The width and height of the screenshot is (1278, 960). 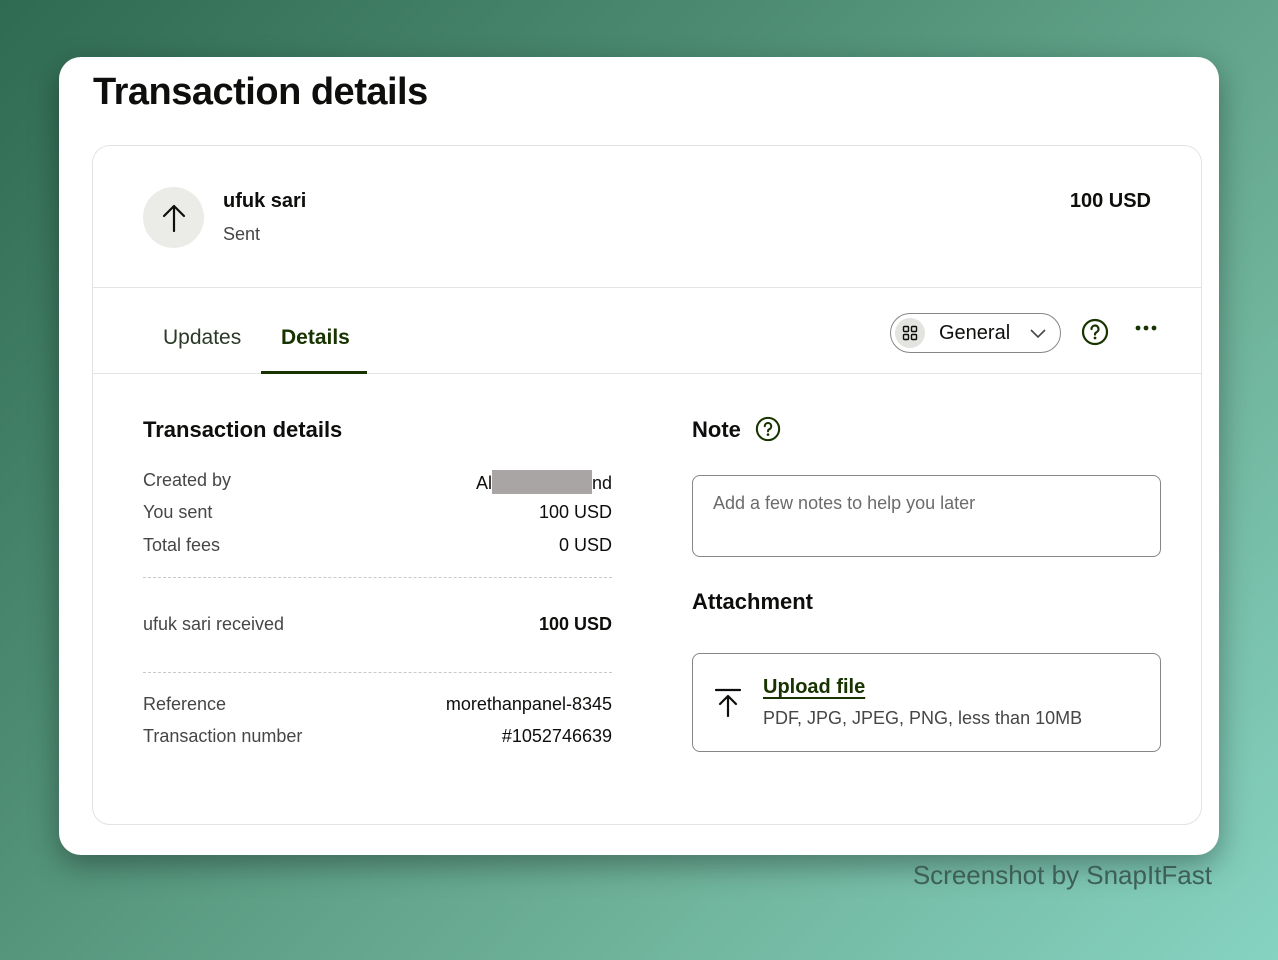 What do you see at coordinates (265, 201) in the screenshot?
I see `party-name: ufuk sari` at bounding box center [265, 201].